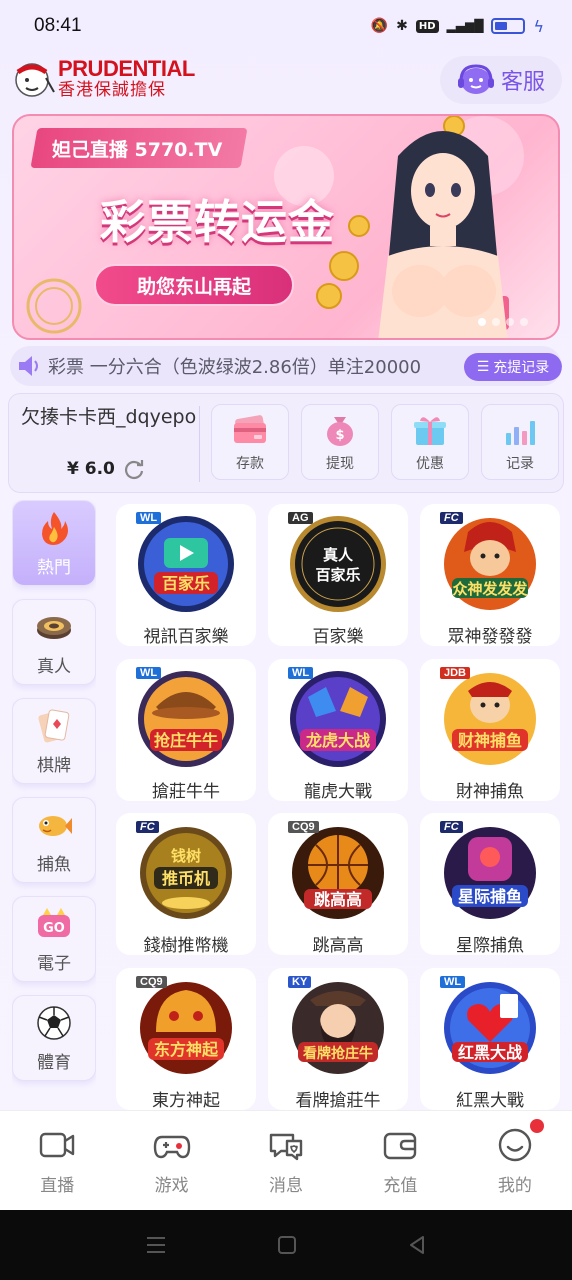 The width and height of the screenshot is (572, 1280). What do you see at coordinates (54, 666) in the screenshot?
I see `category-live-label: 真人` at bounding box center [54, 666].